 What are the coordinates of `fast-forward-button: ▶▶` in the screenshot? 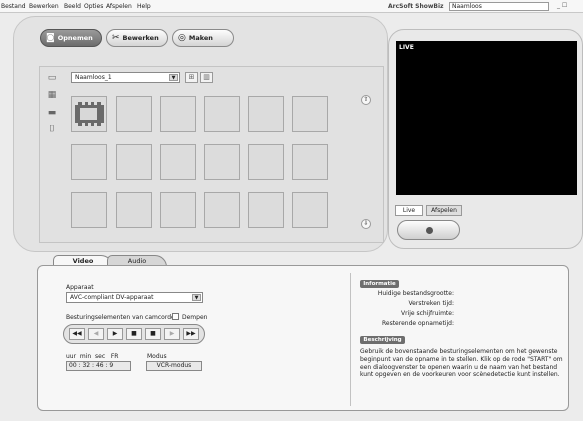 It's located at (191, 334).